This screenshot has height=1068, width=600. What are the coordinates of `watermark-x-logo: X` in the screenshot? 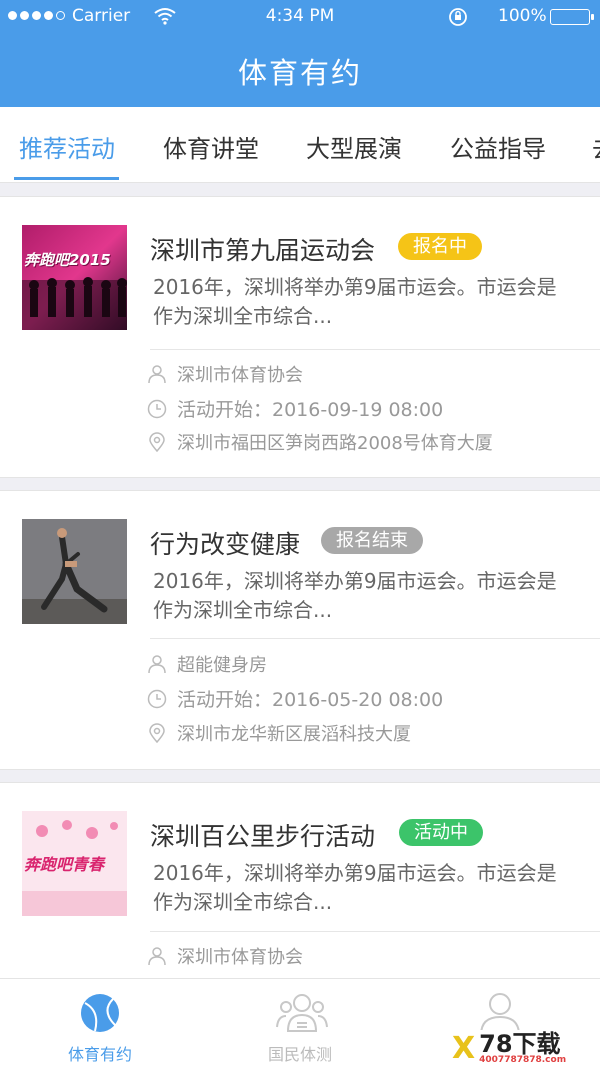 It's located at (464, 1048).